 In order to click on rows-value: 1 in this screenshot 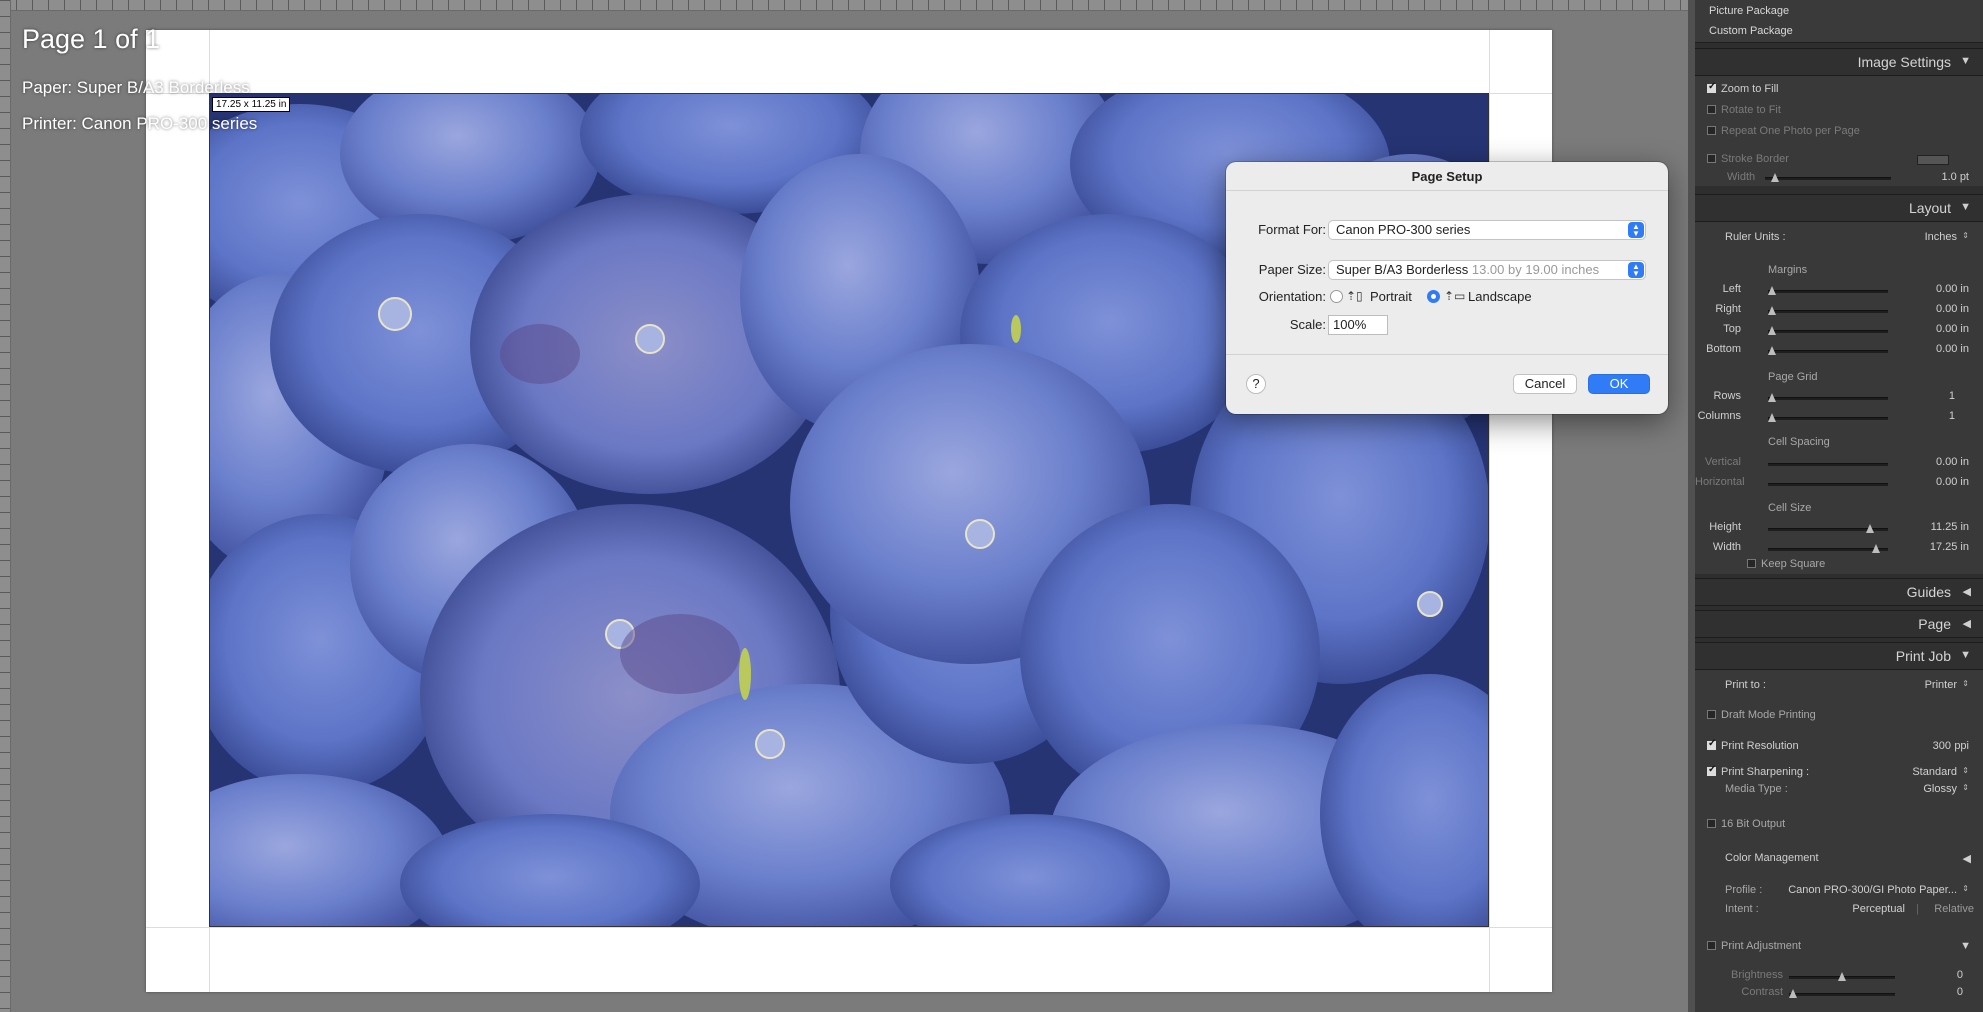, I will do `click(1952, 396)`.